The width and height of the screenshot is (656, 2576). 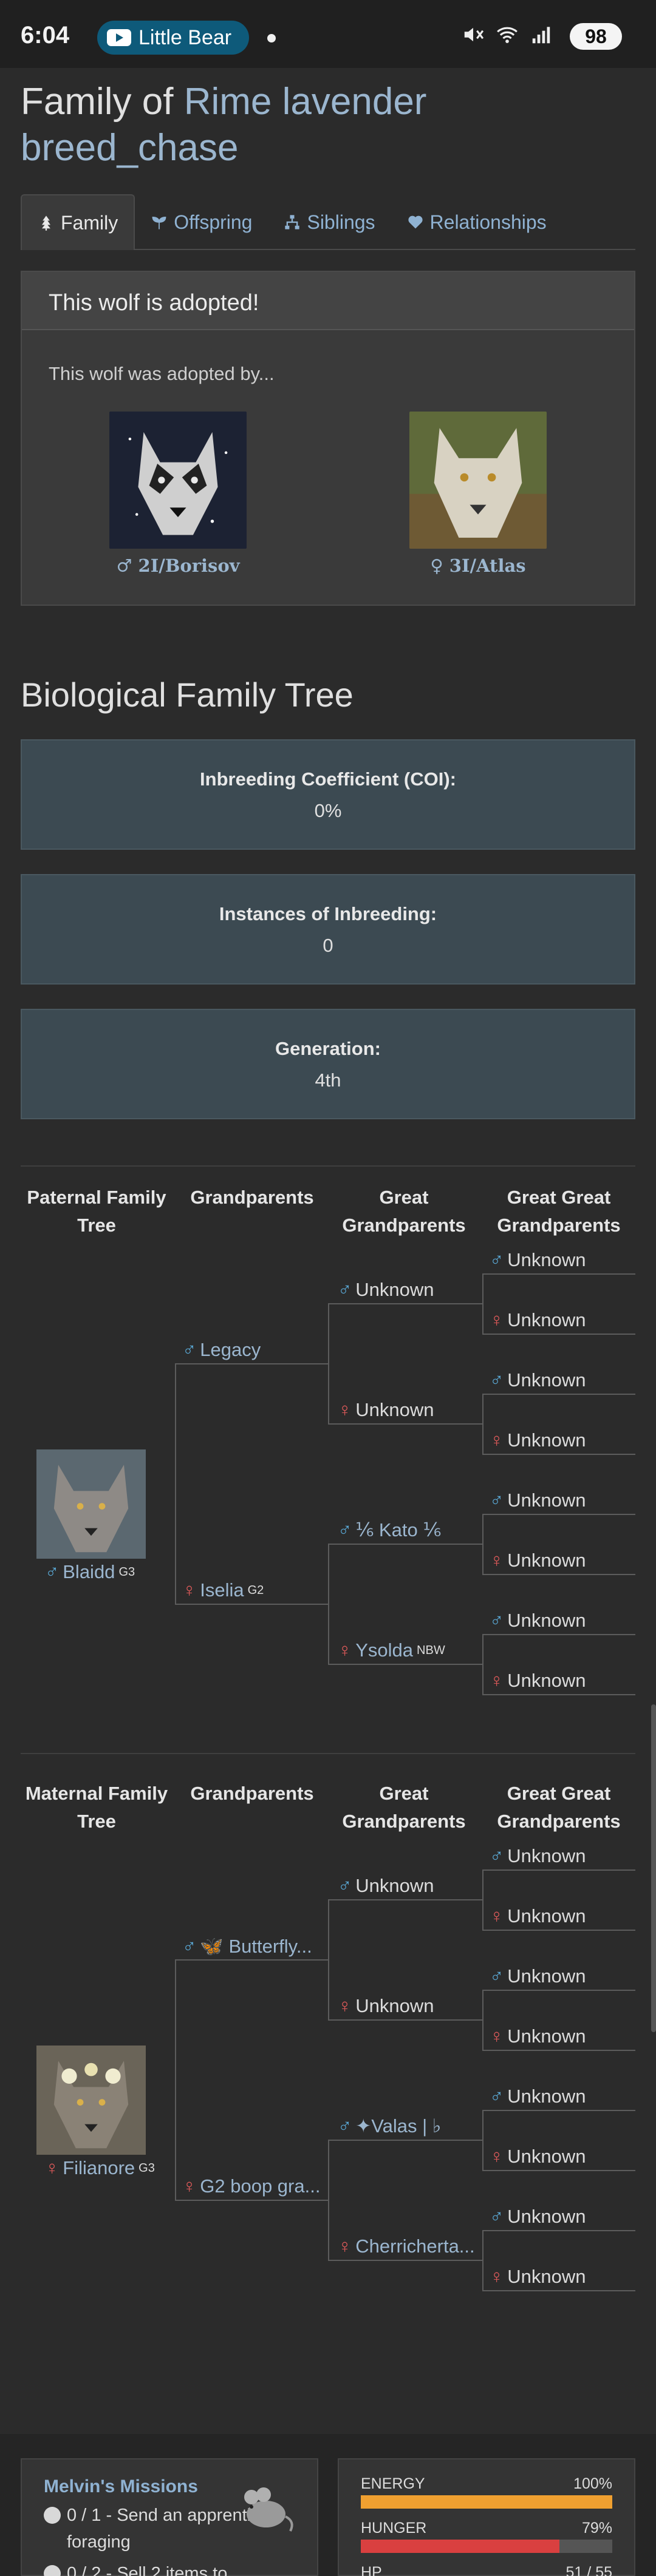 What do you see at coordinates (185, 37) in the screenshot?
I see `media-pill-label: Little Bear` at bounding box center [185, 37].